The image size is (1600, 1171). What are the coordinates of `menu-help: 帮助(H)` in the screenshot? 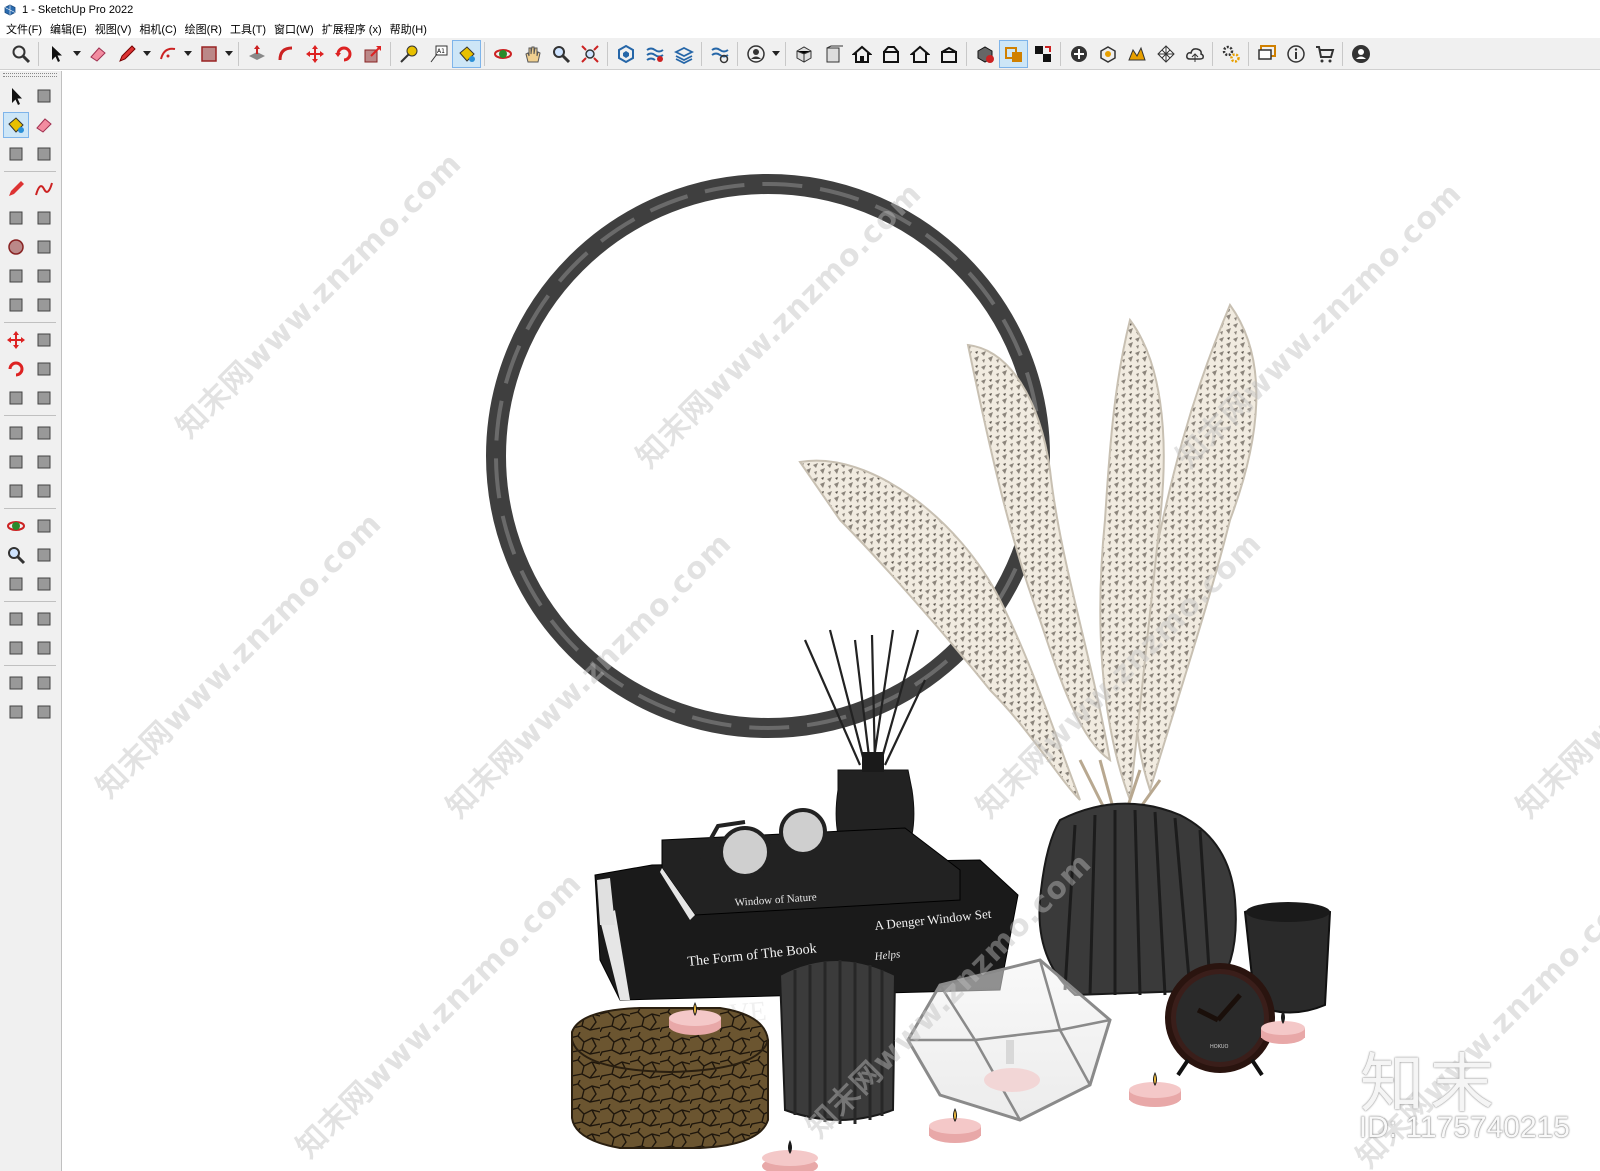 It's located at (410, 29).